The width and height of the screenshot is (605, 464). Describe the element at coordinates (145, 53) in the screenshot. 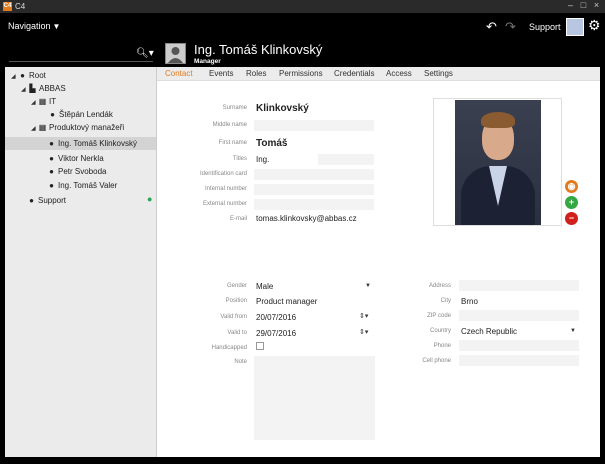

I see `search-icon: 🔍︎▾` at that location.